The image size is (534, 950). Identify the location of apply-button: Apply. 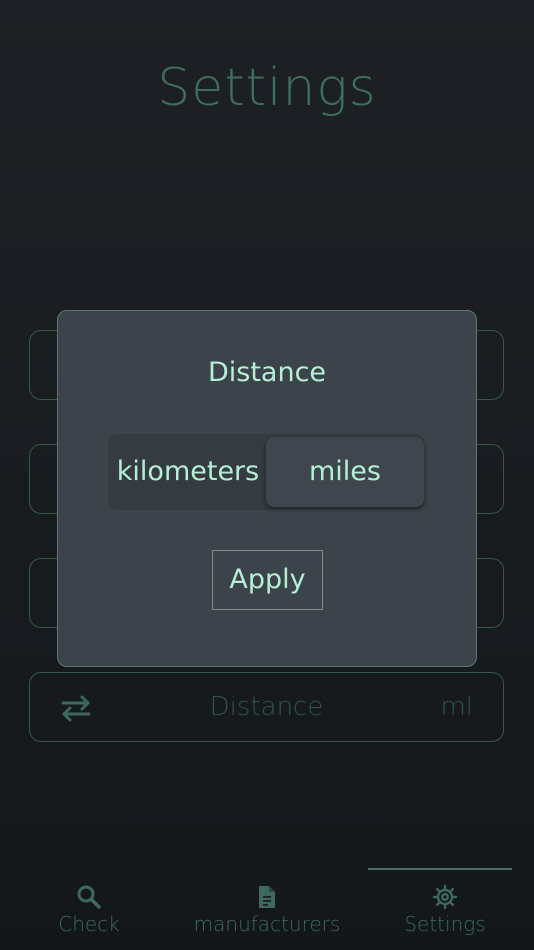
(267, 580).